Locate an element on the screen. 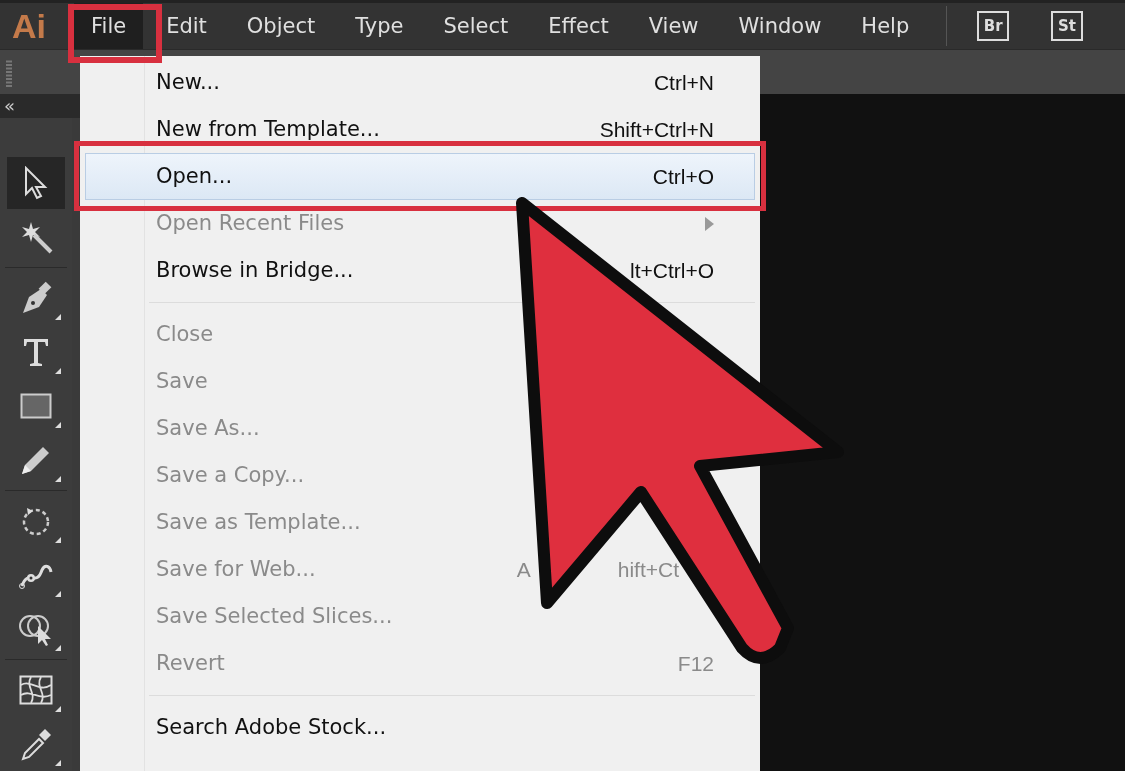  menu-item: Browse in Bridge... lt+Ctrl+O is located at coordinates (420, 270).